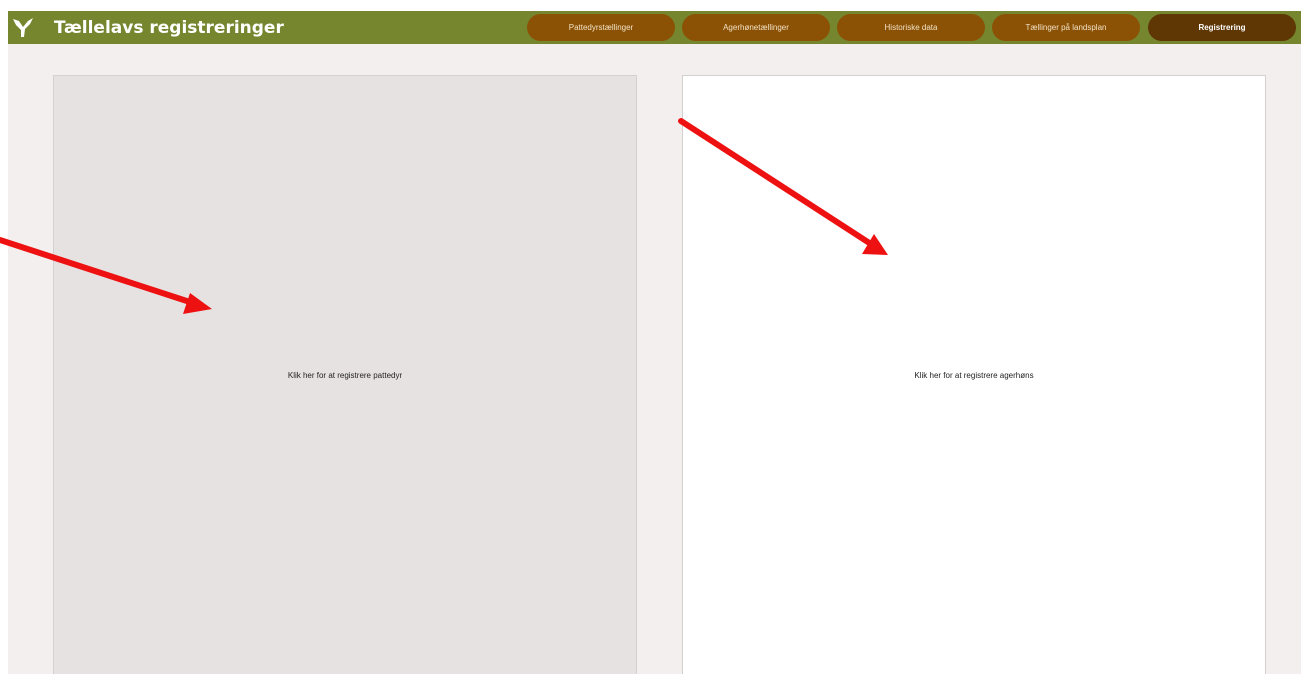 The width and height of the screenshot is (1301, 674). I want to click on register-partridge-label: Klik her for at registrere agerhøns, so click(974, 375).